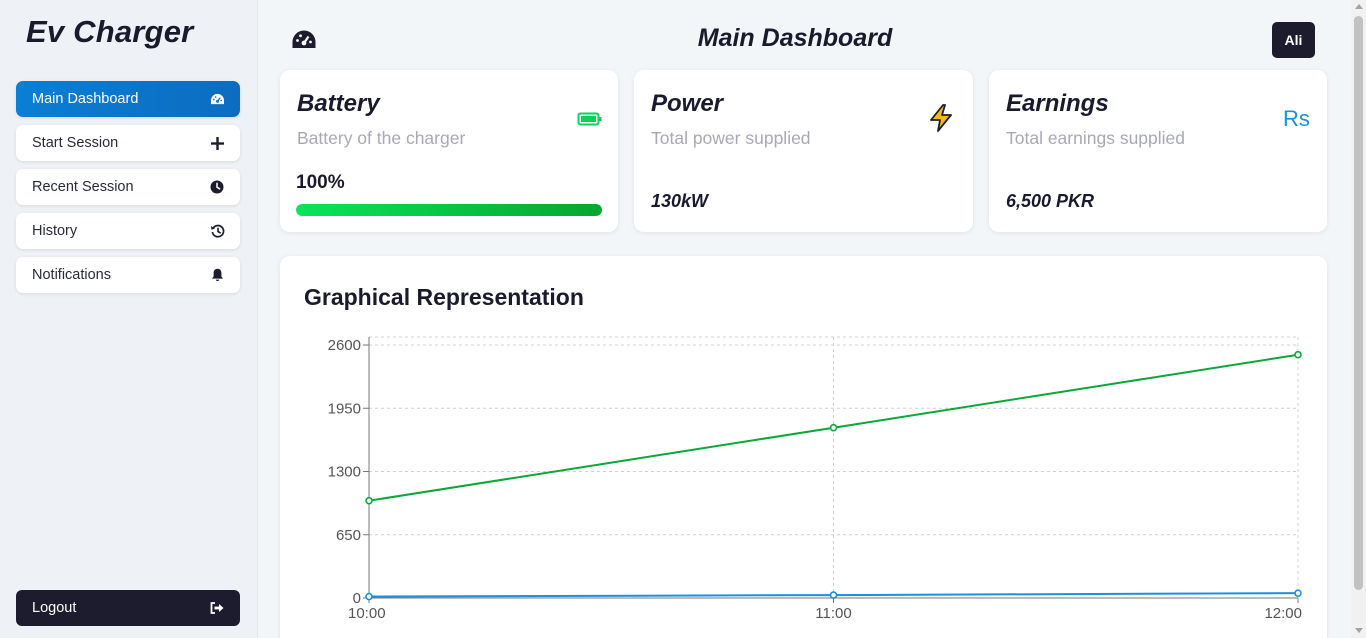  I want to click on earnings-title: Earnings, so click(1057, 103).